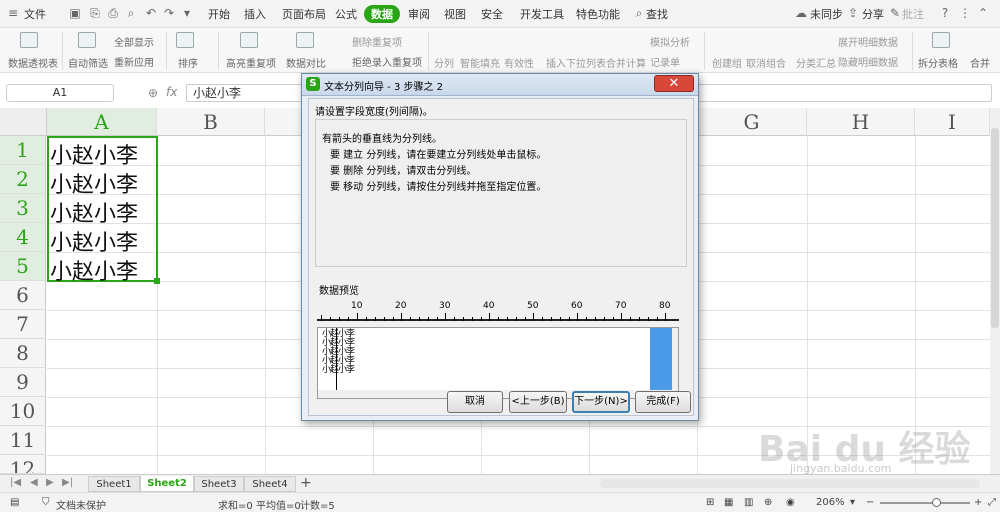 This screenshot has width=1000, height=512. I want to click on sheet-tab-1: Sheet1, so click(114, 484).